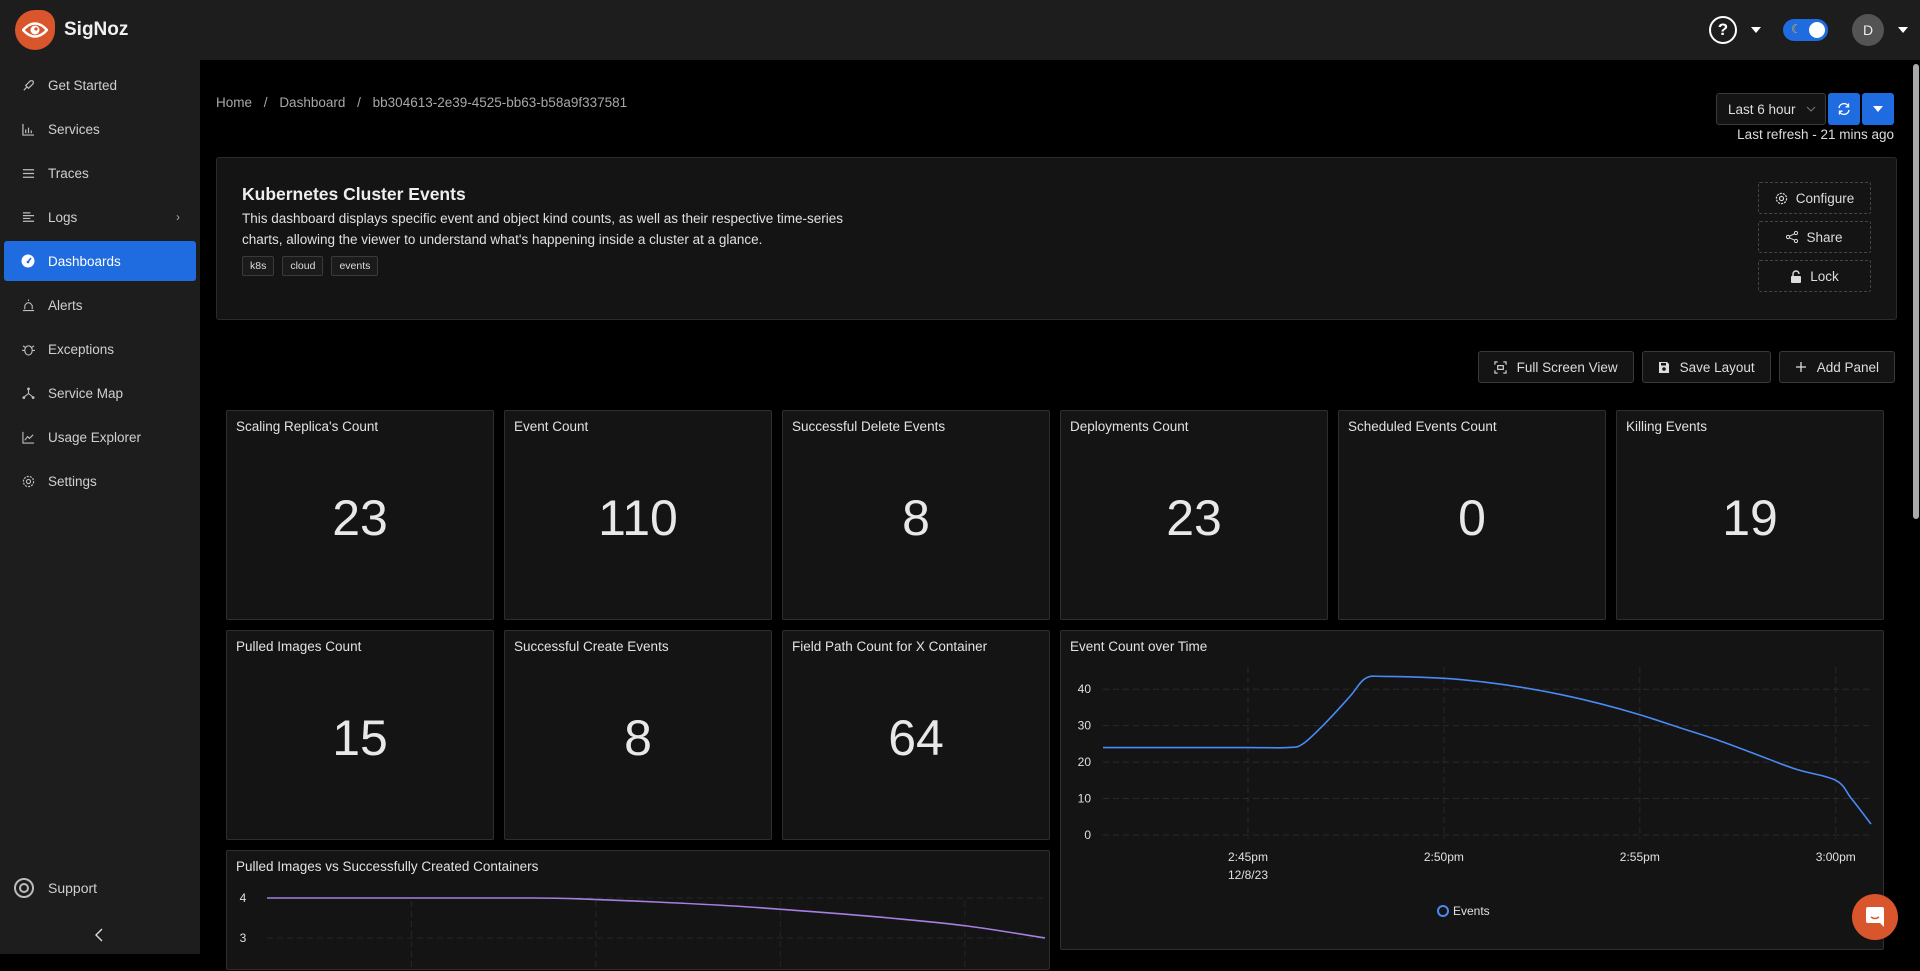  What do you see at coordinates (178, 217) in the screenshot?
I see `chevron-right-icon: ›` at bounding box center [178, 217].